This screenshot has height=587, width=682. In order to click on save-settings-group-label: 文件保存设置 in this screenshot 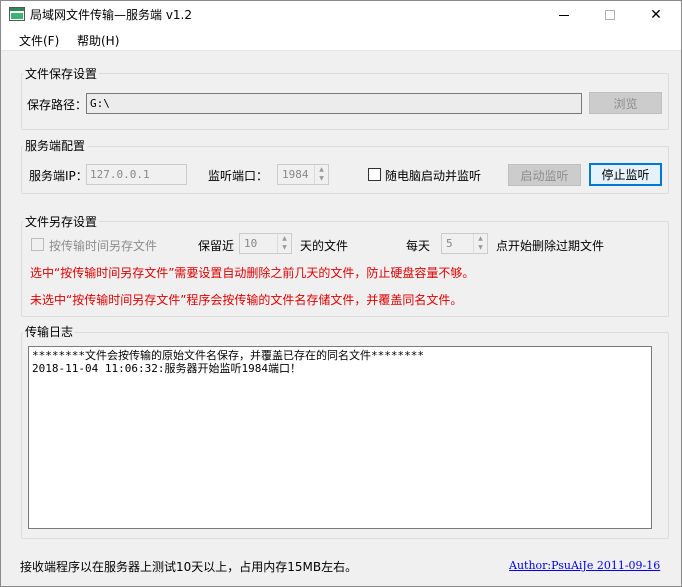, I will do `click(61, 73)`.